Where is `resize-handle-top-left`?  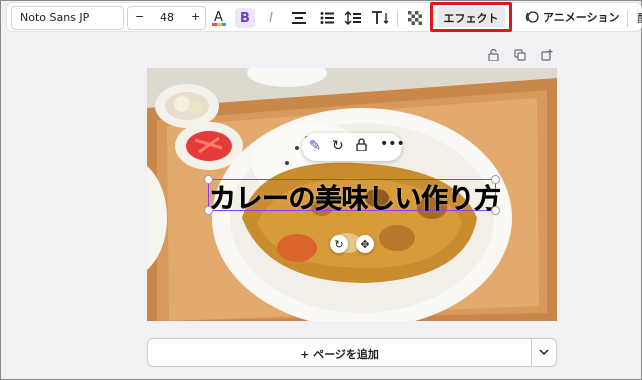 resize-handle-top-left is located at coordinates (208, 179).